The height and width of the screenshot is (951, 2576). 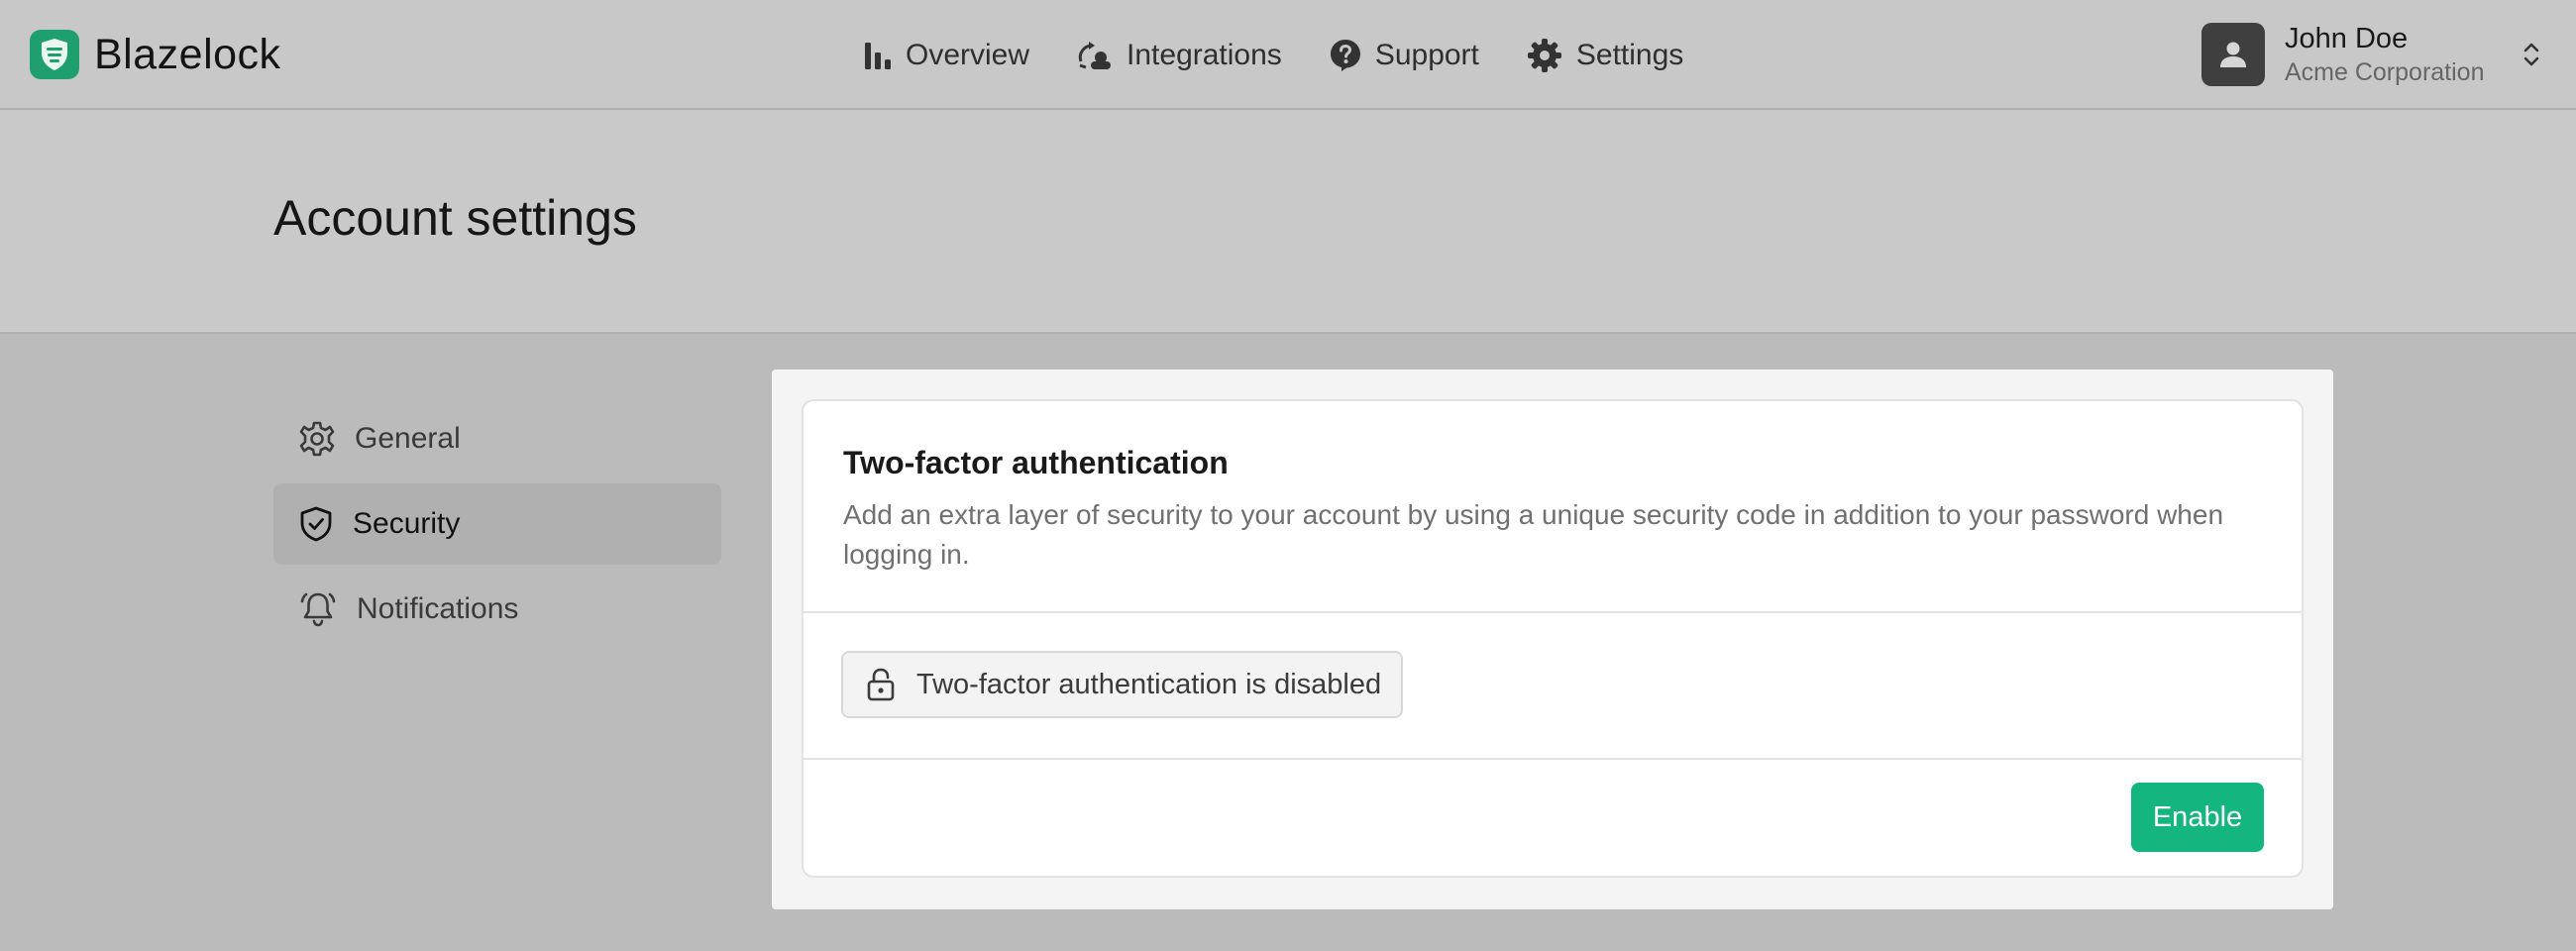 I want to click on settings-sidebar: General Security Notifications, so click(x=497, y=526).